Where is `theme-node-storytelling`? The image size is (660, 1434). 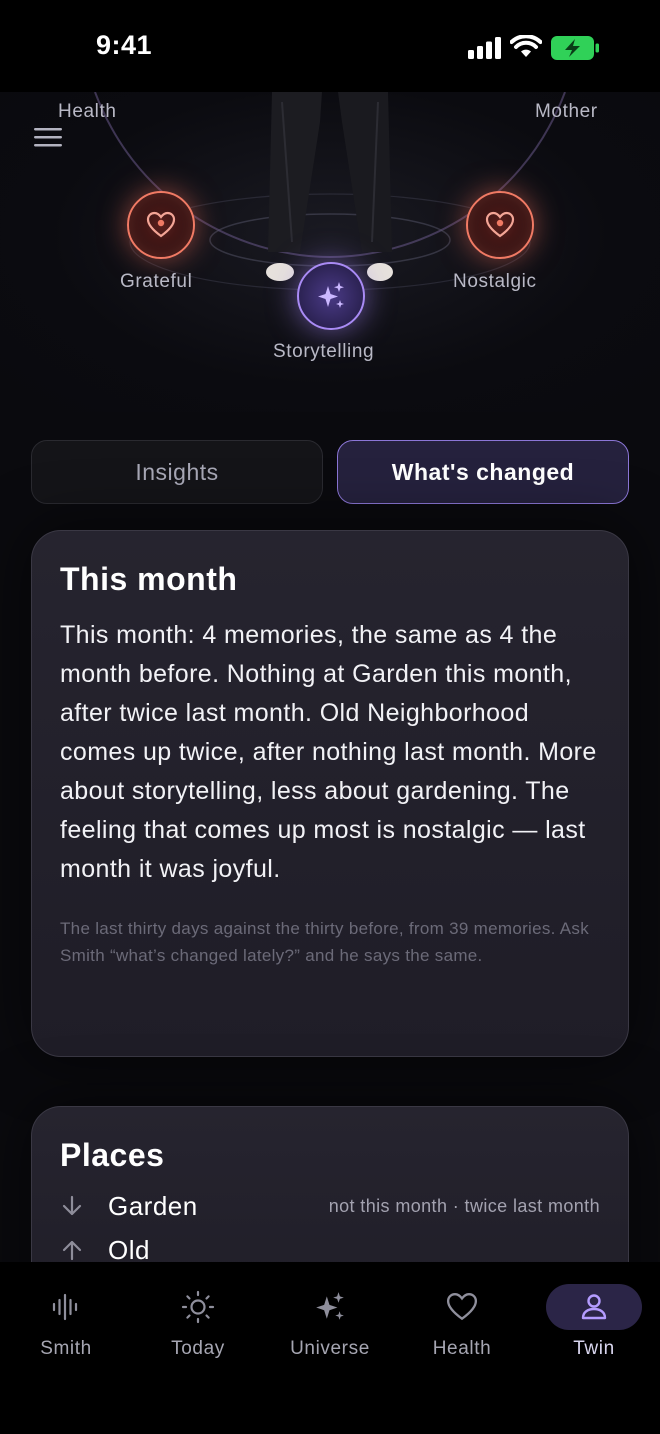 theme-node-storytelling is located at coordinates (331, 296).